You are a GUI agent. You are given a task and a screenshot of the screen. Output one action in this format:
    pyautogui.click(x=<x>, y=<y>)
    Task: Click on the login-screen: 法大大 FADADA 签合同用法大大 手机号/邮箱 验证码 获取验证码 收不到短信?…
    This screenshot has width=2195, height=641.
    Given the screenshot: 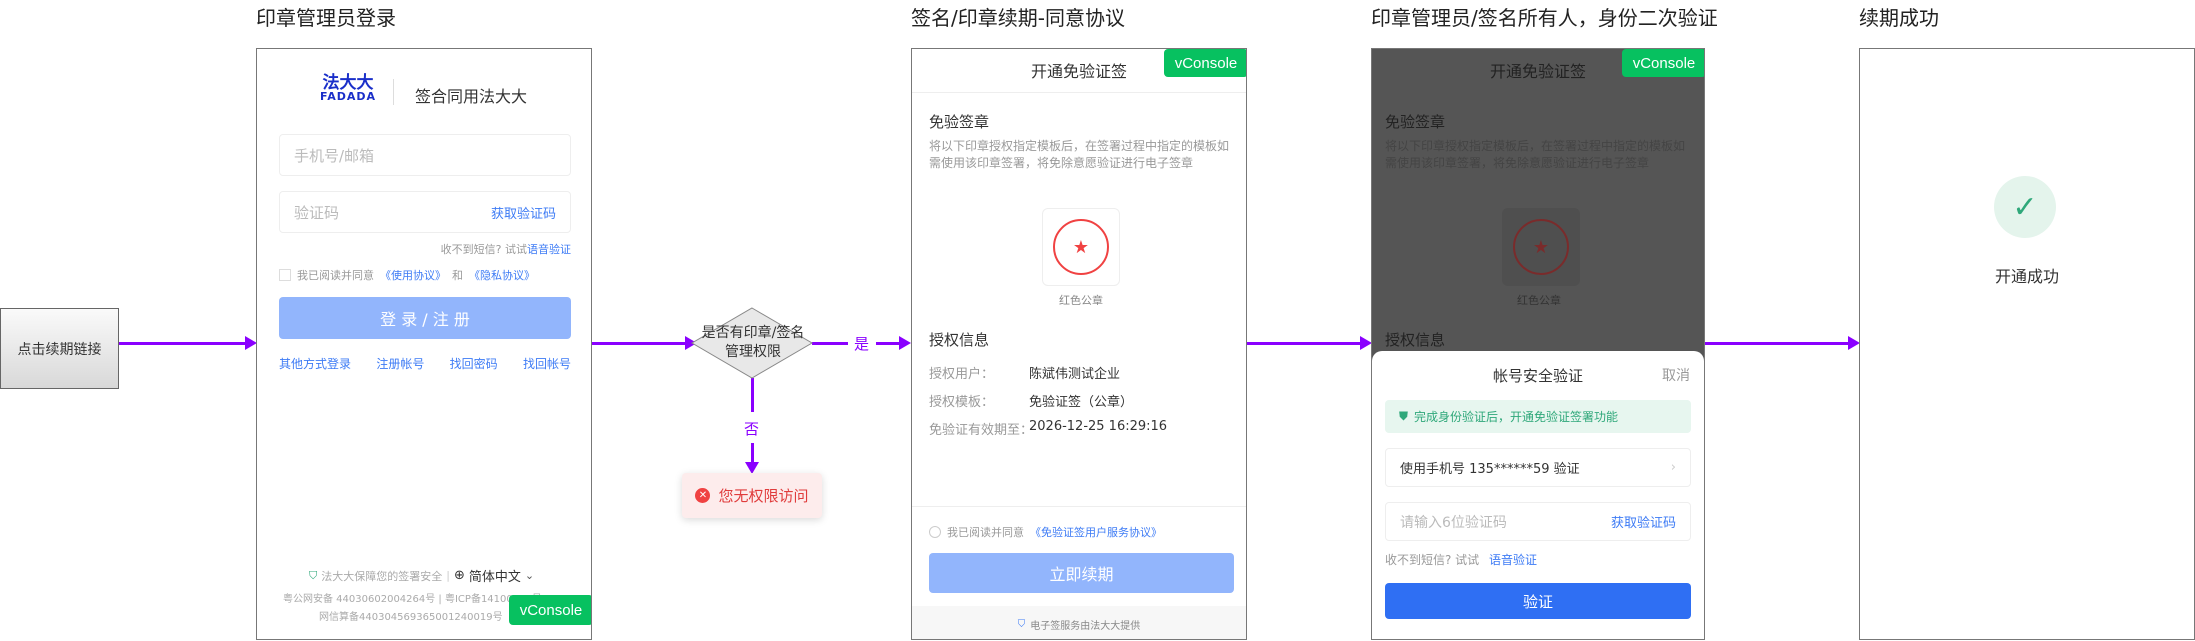 What is the action you would take?
    pyautogui.click(x=424, y=344)
    